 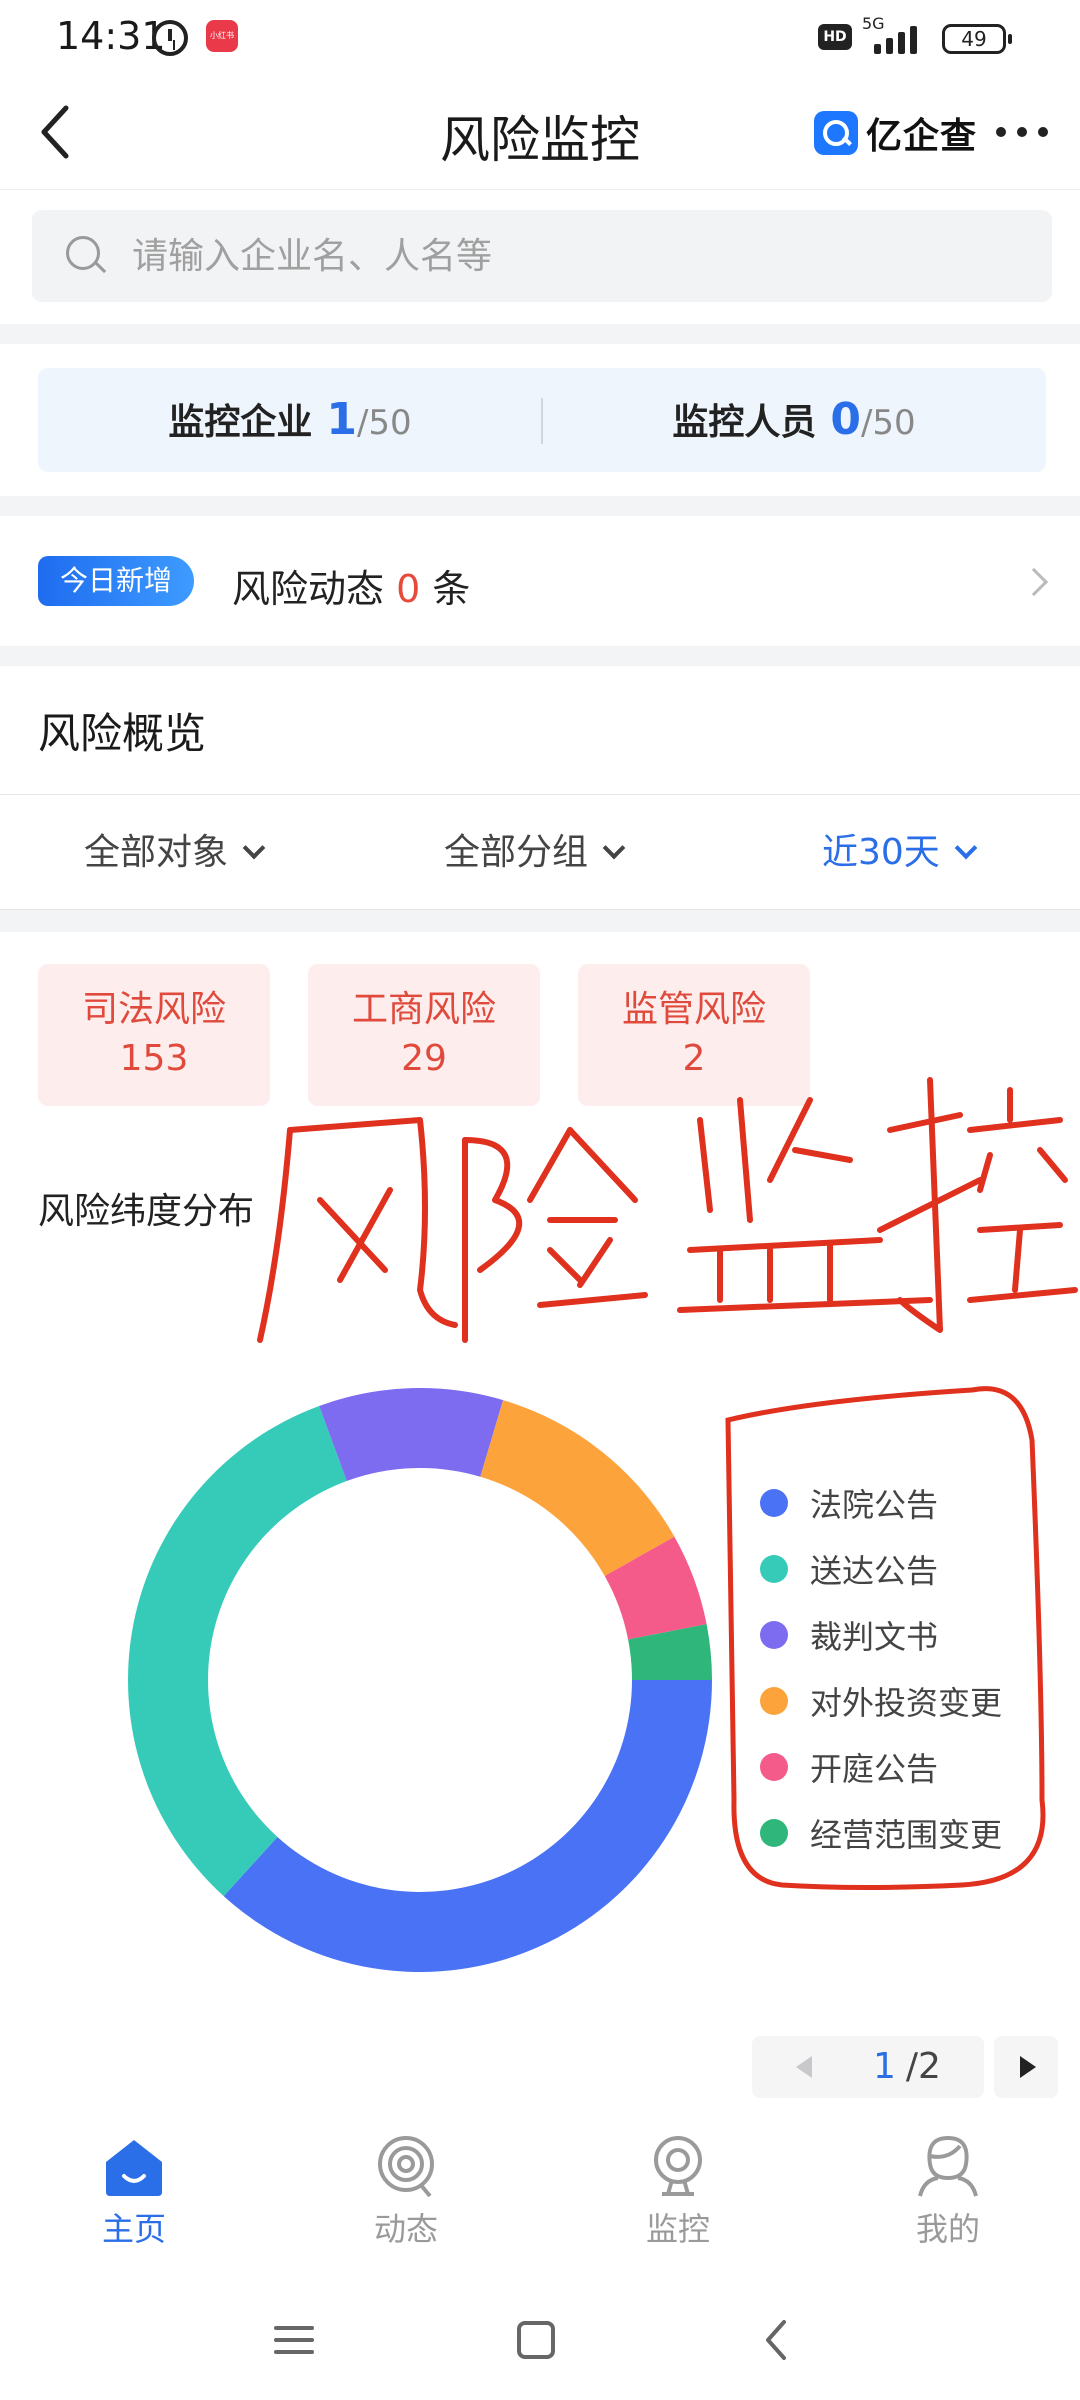 What do you see at coordinates (86, 256) in the screenshot?
I see `search-icon` at bounding box center [86, 256].